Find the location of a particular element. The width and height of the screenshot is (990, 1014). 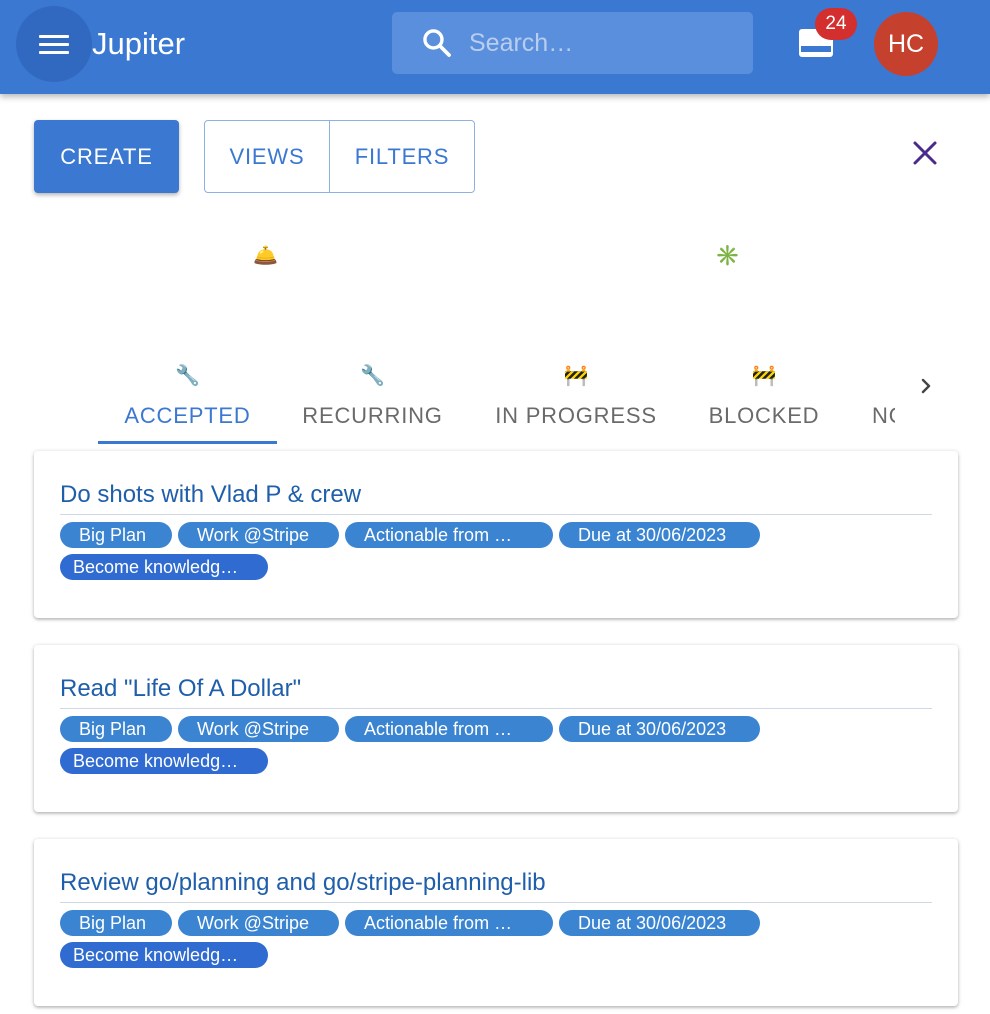

tab-in-progress: 🚧 IN PROGRESS is located at coordinates (576, 402).